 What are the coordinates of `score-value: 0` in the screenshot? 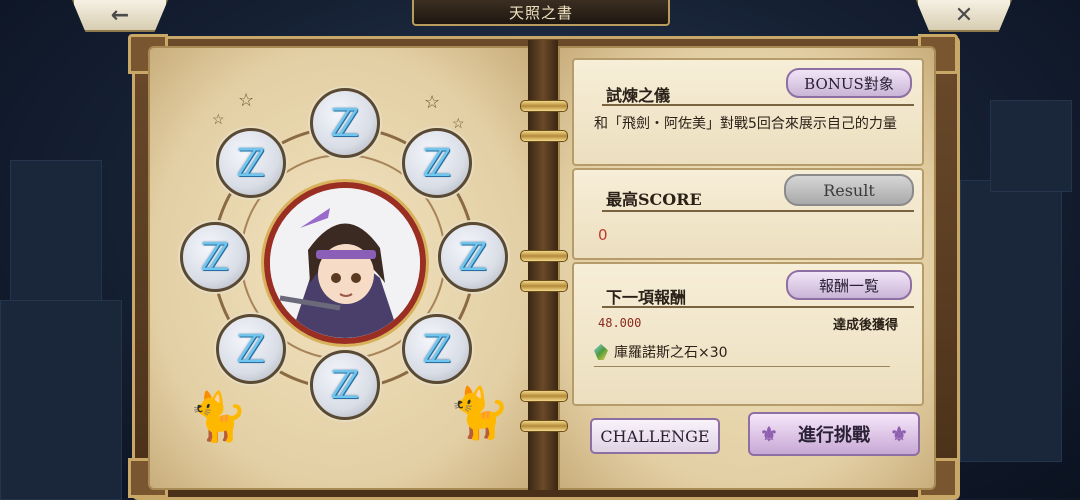 It's located at (603, 235).